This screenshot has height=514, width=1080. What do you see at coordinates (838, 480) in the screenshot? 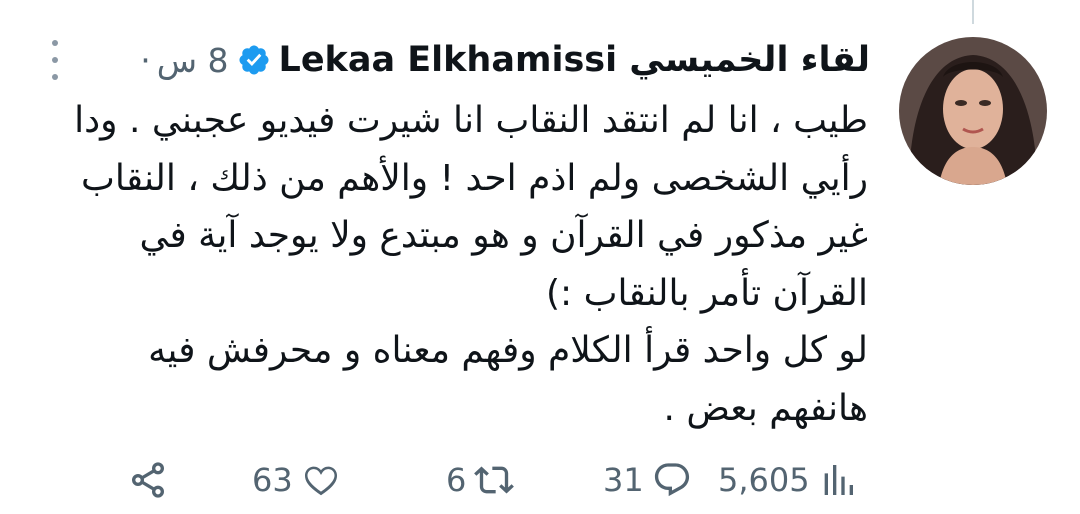
I see `views-bar-chart-icon` at bounding box center [838, 480].